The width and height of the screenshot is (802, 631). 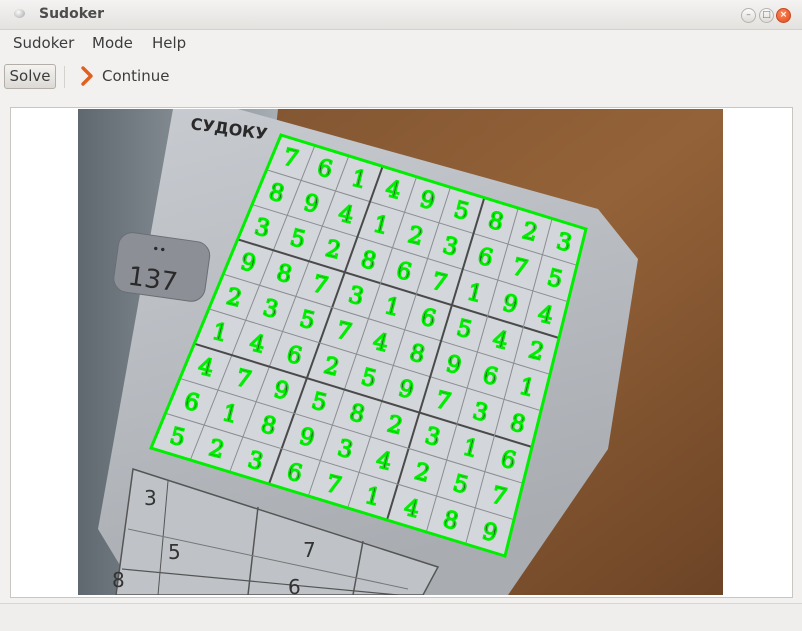 I want to click on title-bar: Sudoker – □ ×, so click(x=401, y=15).